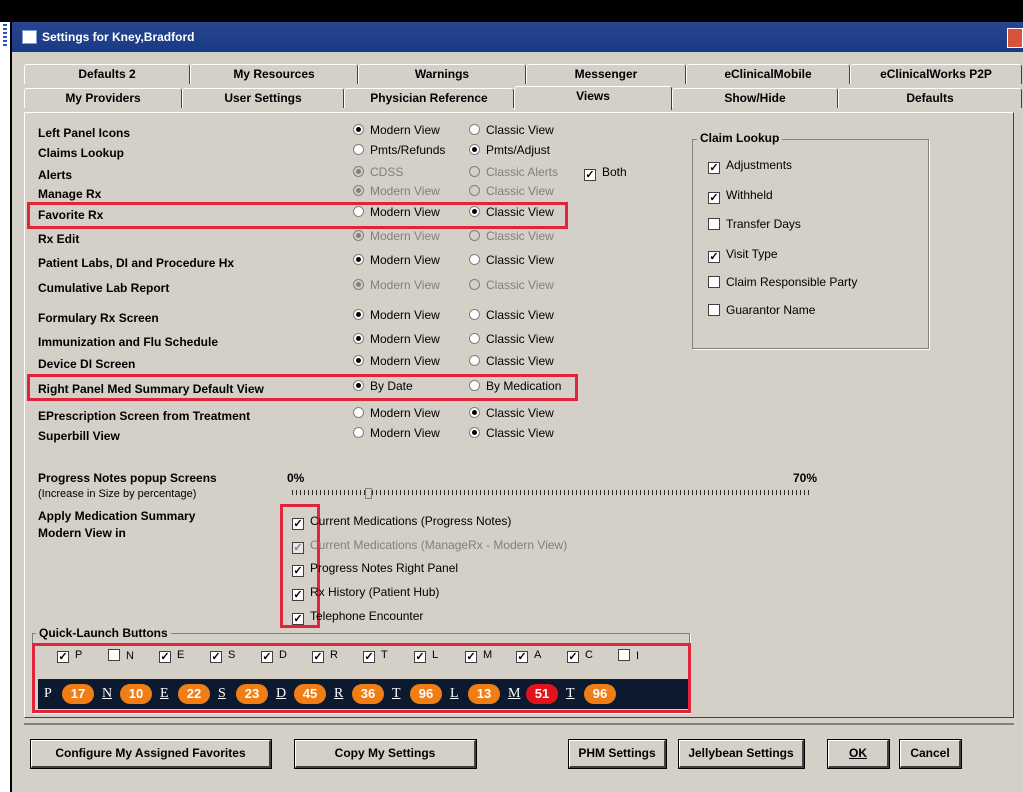  Describe the element at coordinates (517, 37) in the screenshot. I see `title-bar: Settings for Kney,Bradford` at that location.